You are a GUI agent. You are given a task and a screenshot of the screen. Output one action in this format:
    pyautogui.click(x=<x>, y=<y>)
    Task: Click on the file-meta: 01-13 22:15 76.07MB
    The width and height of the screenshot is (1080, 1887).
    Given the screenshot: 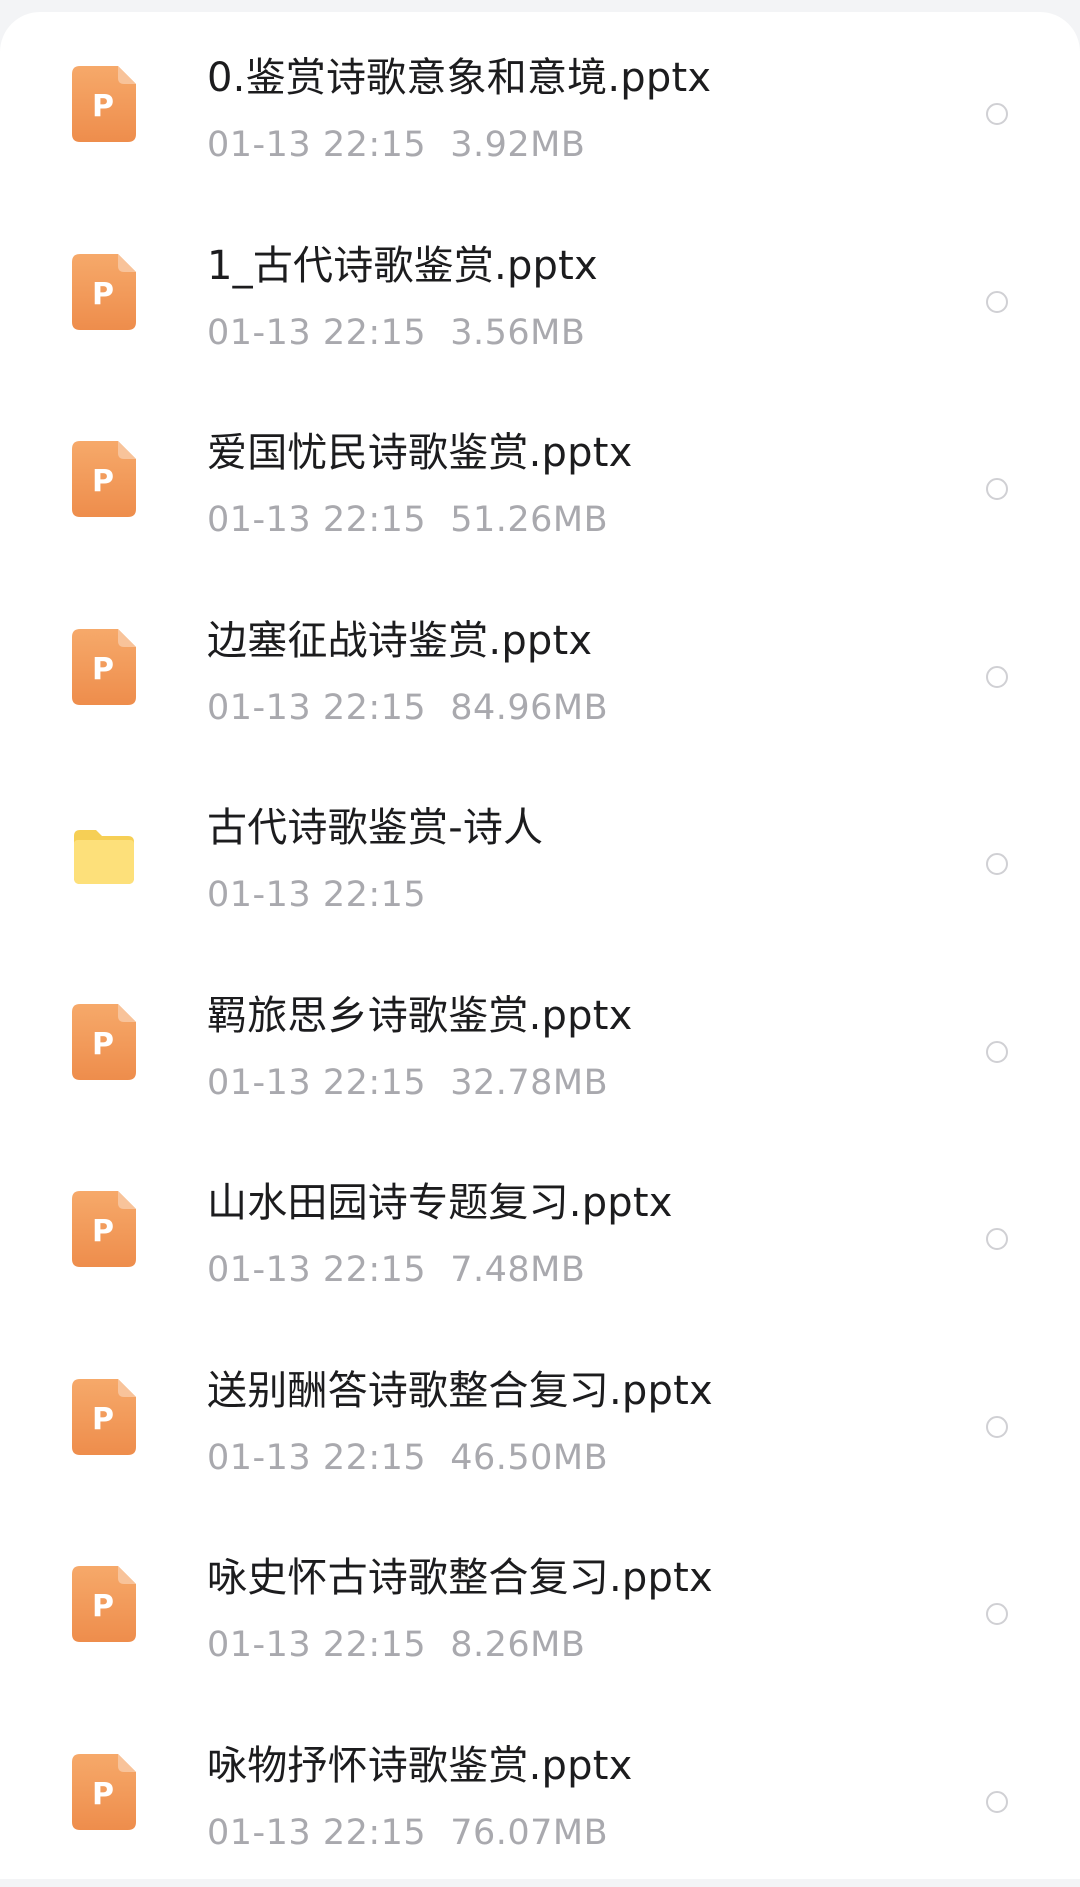 What is the action you would take?
    pyautogui.click(x=407, y=1833)
    